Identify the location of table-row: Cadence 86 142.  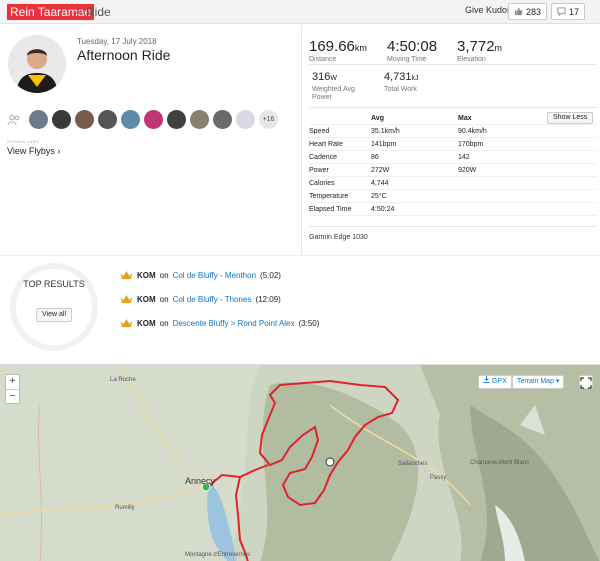
(453, 157).